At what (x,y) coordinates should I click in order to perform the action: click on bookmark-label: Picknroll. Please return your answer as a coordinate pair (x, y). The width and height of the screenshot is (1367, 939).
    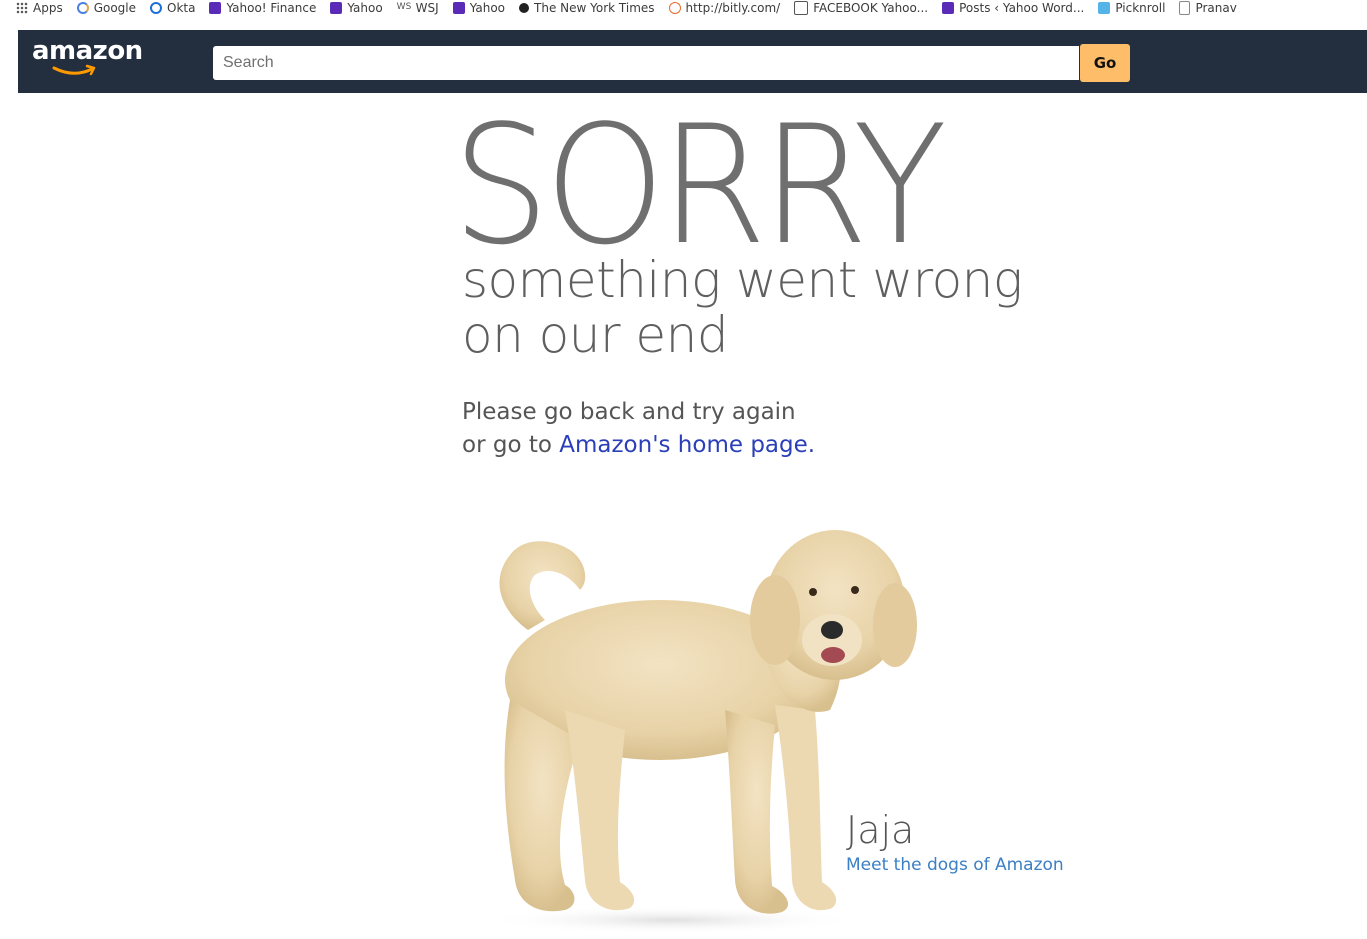
    Looking at the image, I should click on (1140, 8).